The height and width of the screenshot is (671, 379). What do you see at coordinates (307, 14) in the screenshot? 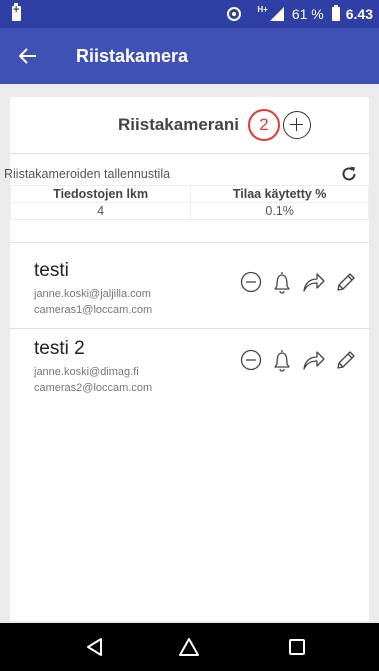
I see `battery-percent: 61 %` at bounding box center [307, 14].